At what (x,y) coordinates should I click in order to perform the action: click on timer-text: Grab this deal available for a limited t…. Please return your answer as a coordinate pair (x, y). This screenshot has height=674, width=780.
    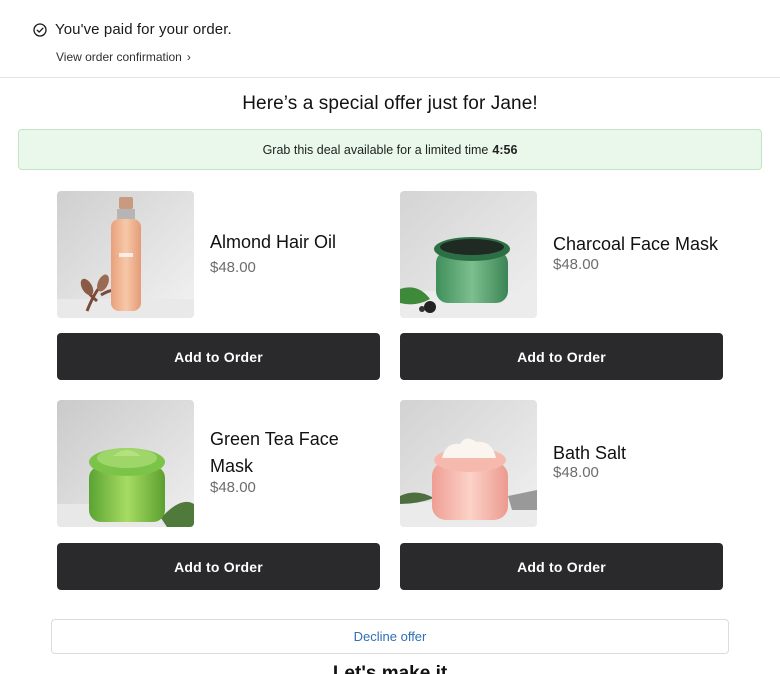
    Looking at the image, I should click on (375, 149).